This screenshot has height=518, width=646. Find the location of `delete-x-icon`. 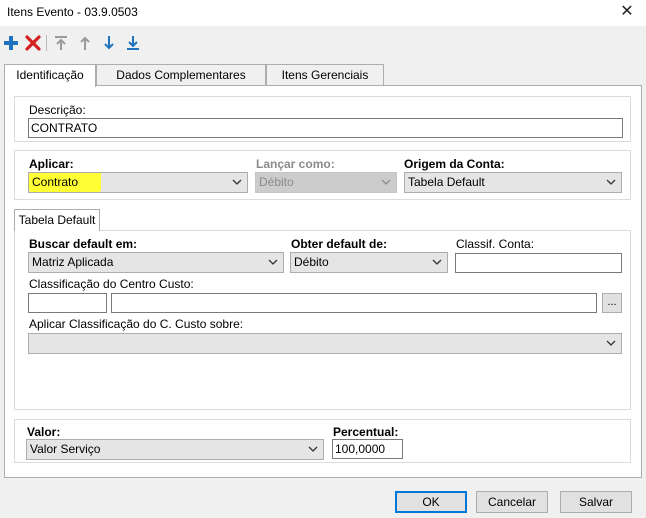

delete-x-icon is located at coordinates (33, 43).